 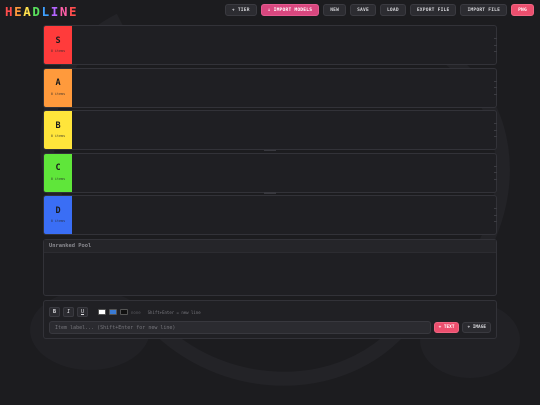 I want to click on logo-letter: L, so click(x=46, y=11).